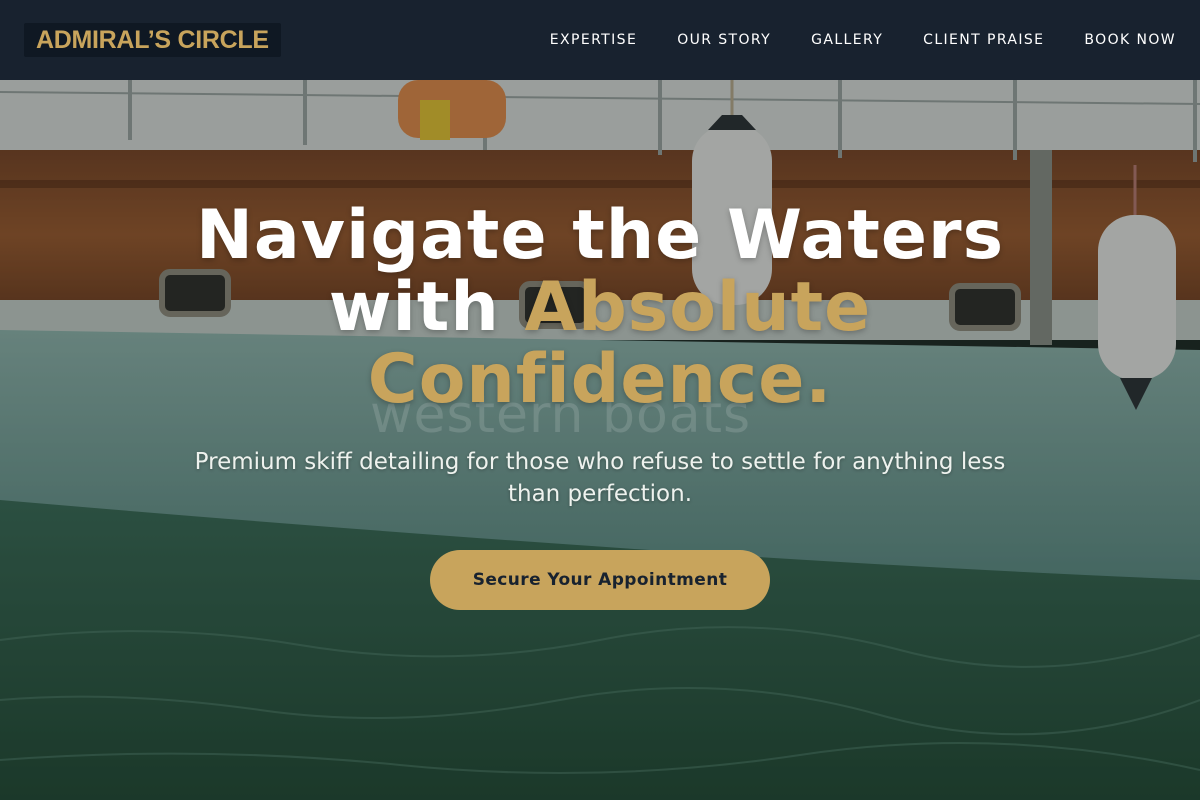  I want to click on nav-book-now: BOOK NOW, so click(1130, 40).